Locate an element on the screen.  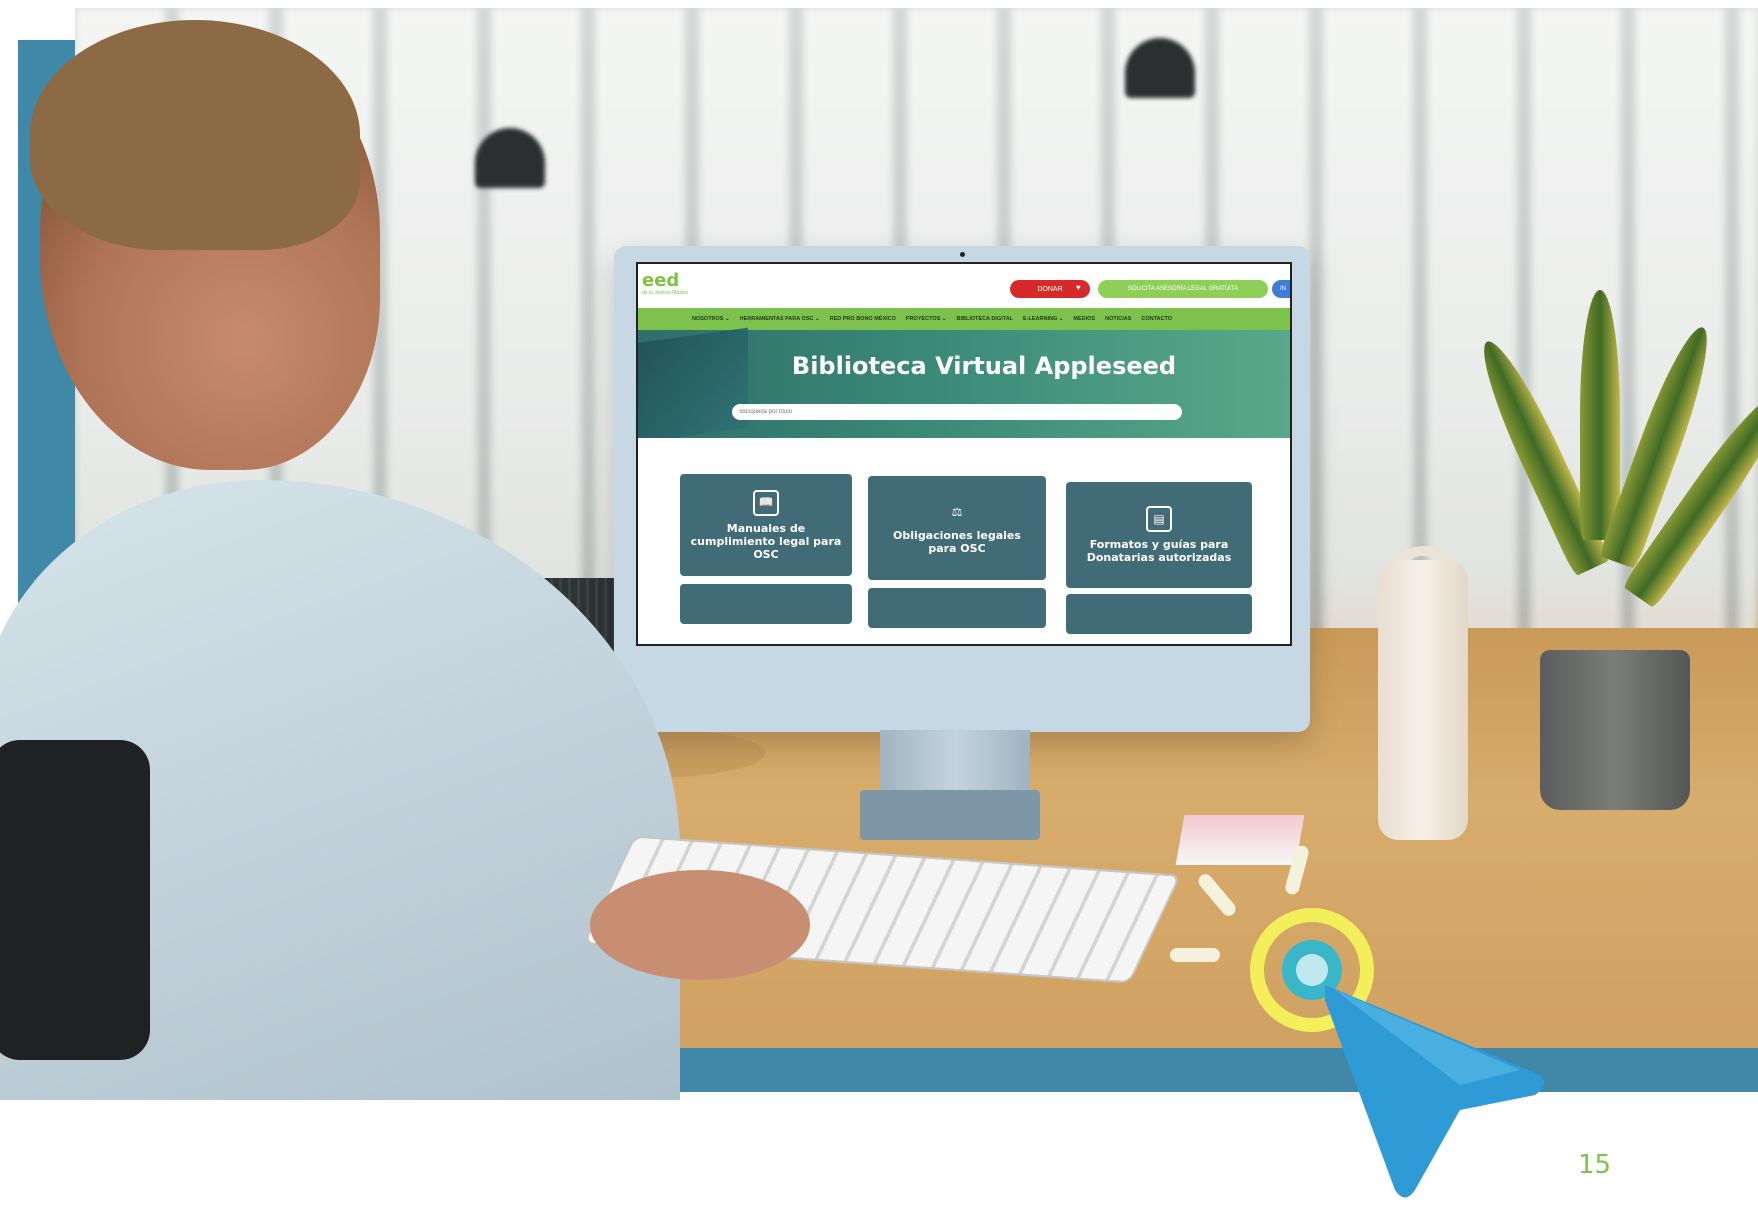
in-button: IN is located at coordinates (1281, 289).